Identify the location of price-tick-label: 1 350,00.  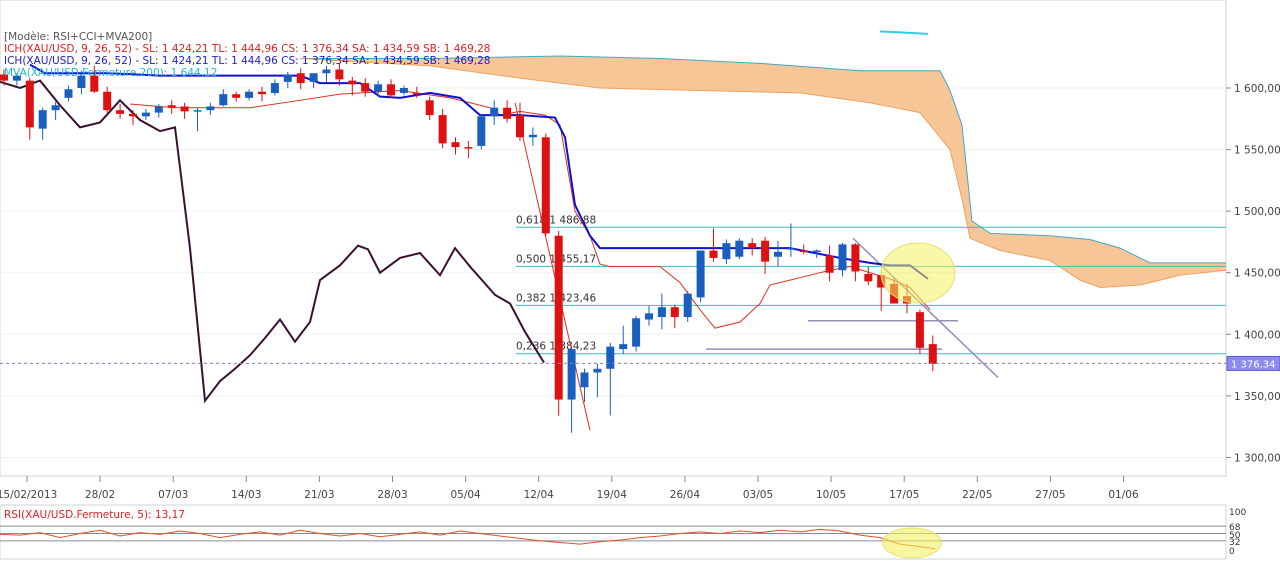
(1257, 397).